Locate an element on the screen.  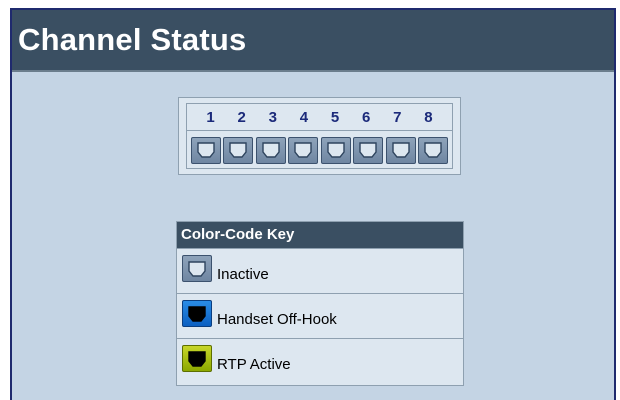
channel-grid: 1 2 3 4 5 6 7 8 is located at coordinates (319, 136).